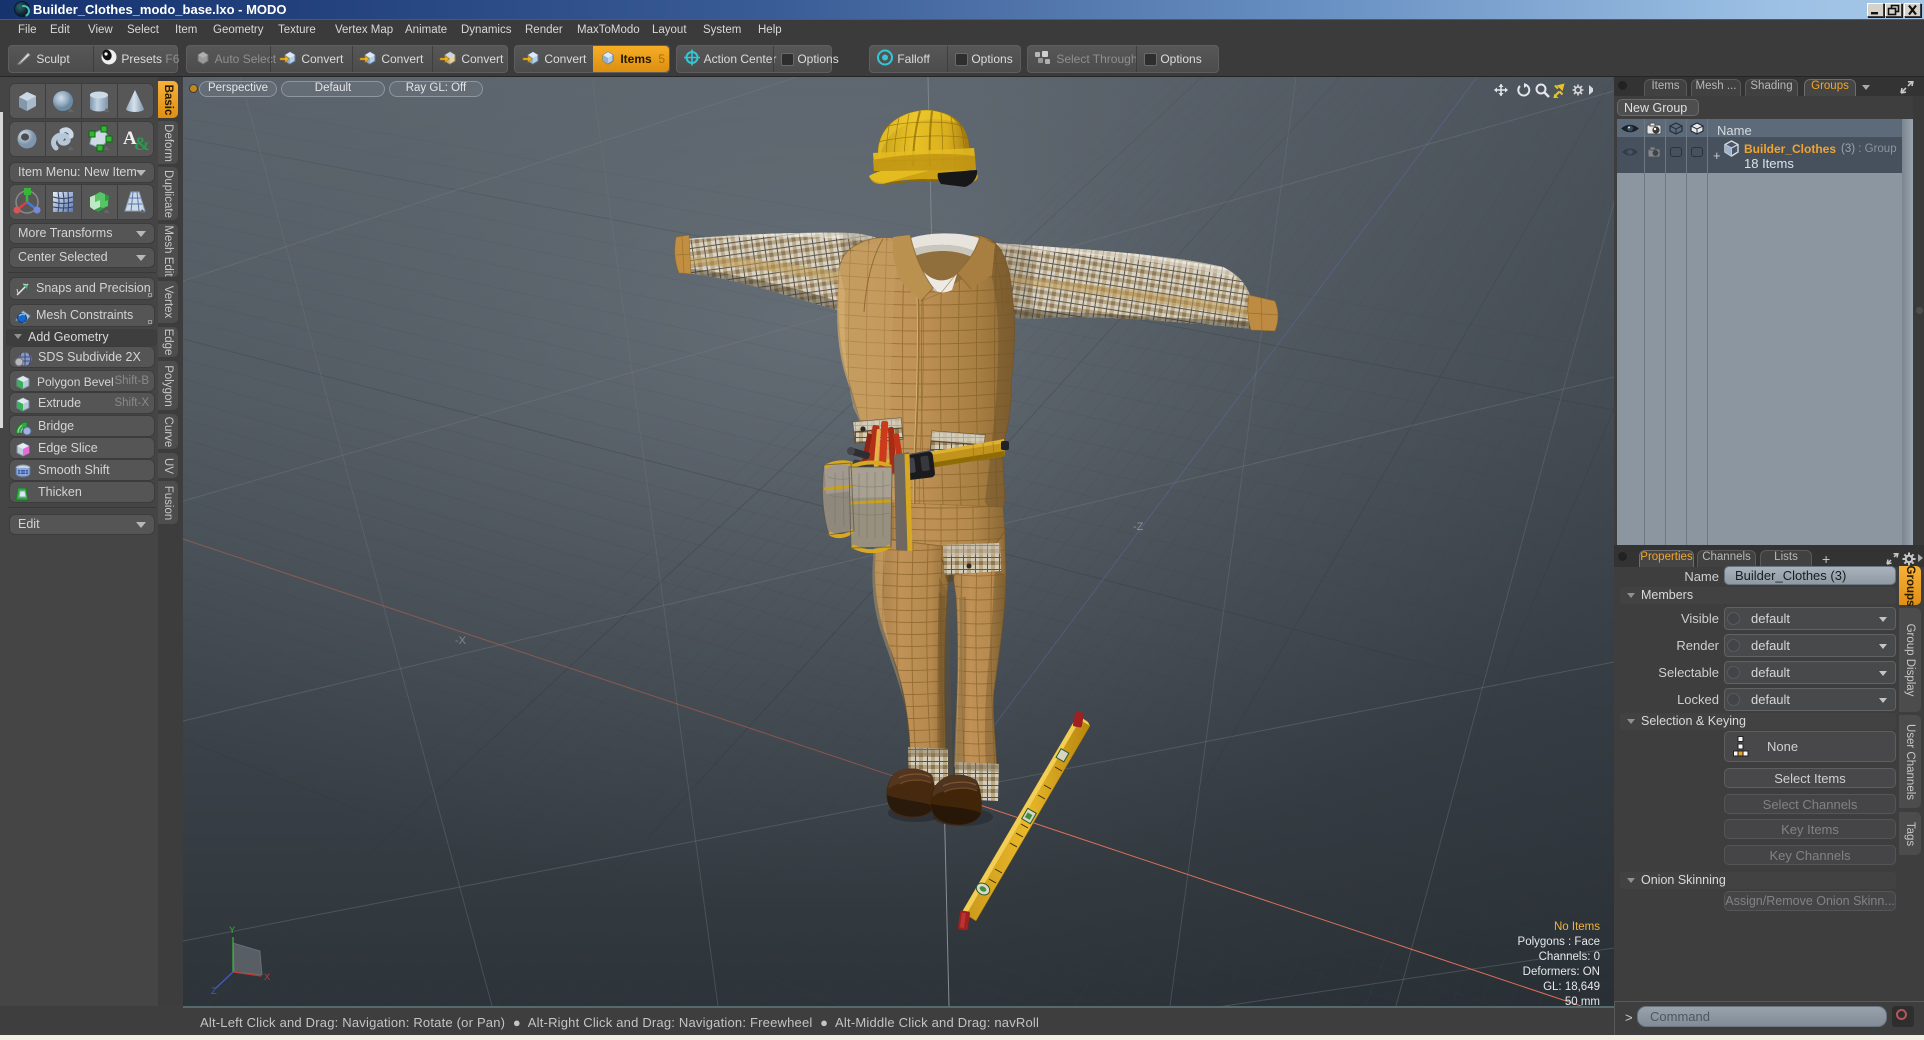 The image size is (1924, 1040). Describe the element at coordinates (214, 991) in the screenshot. I see `svg-text: Z` at that location.